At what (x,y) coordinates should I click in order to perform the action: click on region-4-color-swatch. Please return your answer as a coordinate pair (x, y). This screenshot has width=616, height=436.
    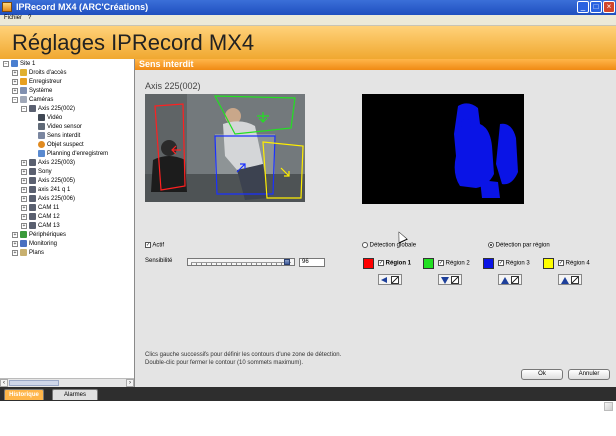
    Looking at the image, I should click on (548, 263).